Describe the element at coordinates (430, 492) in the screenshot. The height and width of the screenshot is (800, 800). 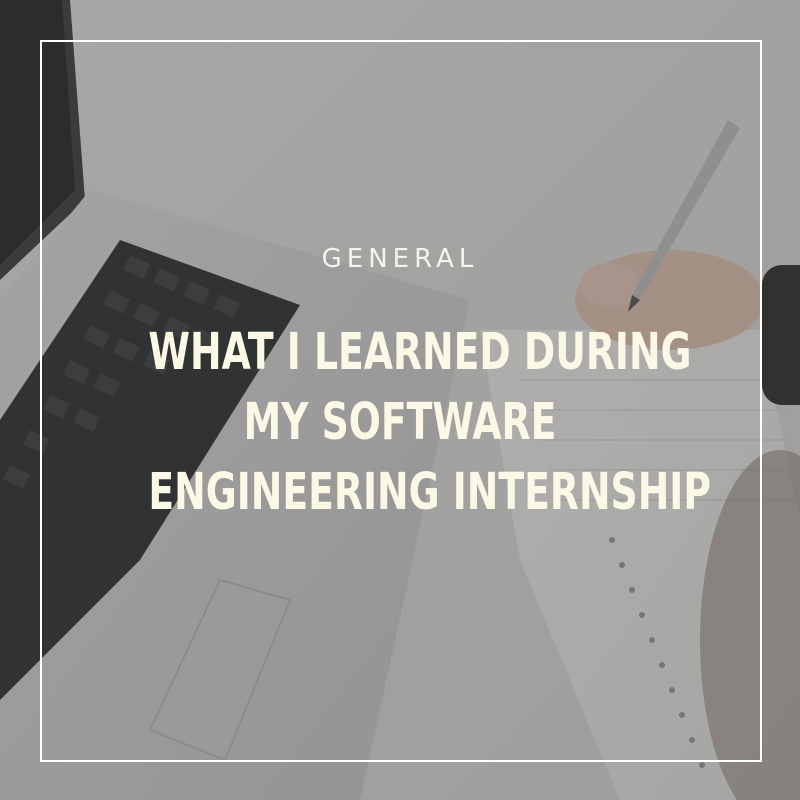
I see `post-title-line-3: ENGINEERING INTERNSHIP` at that location.